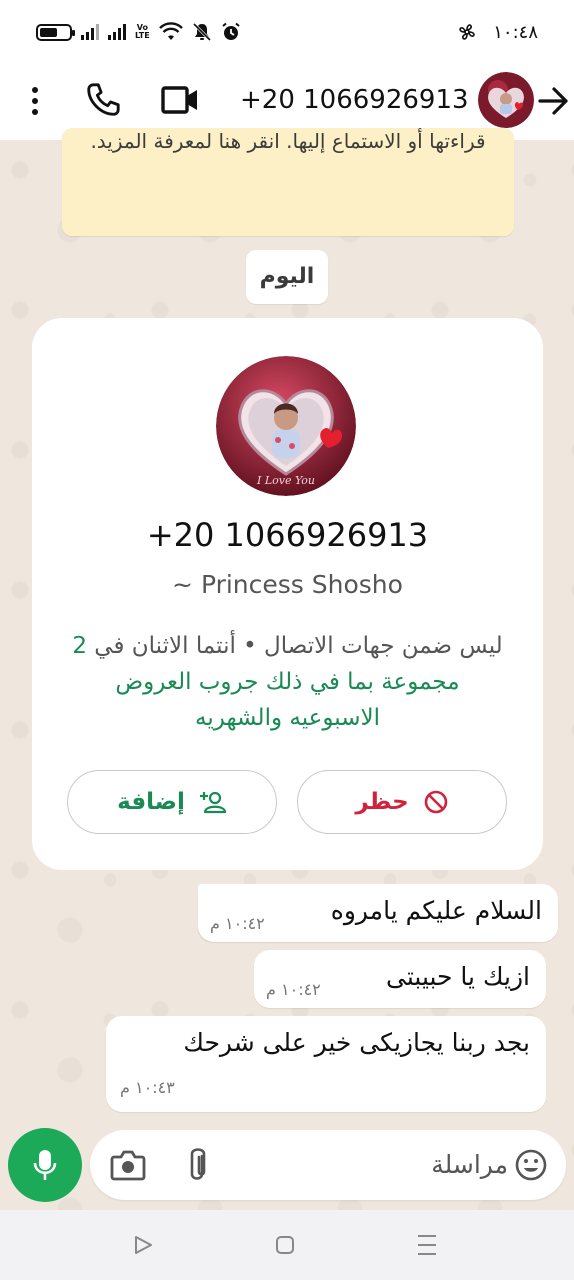  I want to click on contact-title: +20 1066926913, so click(354, 100).